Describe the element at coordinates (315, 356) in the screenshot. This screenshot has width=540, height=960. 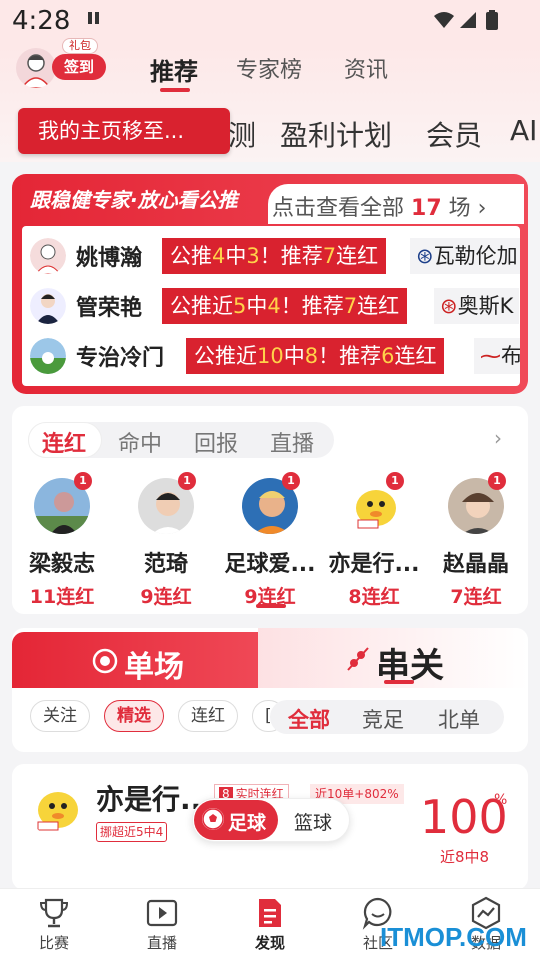
I see `record-tag: 公推近10中8！推荐6连红` at that location.